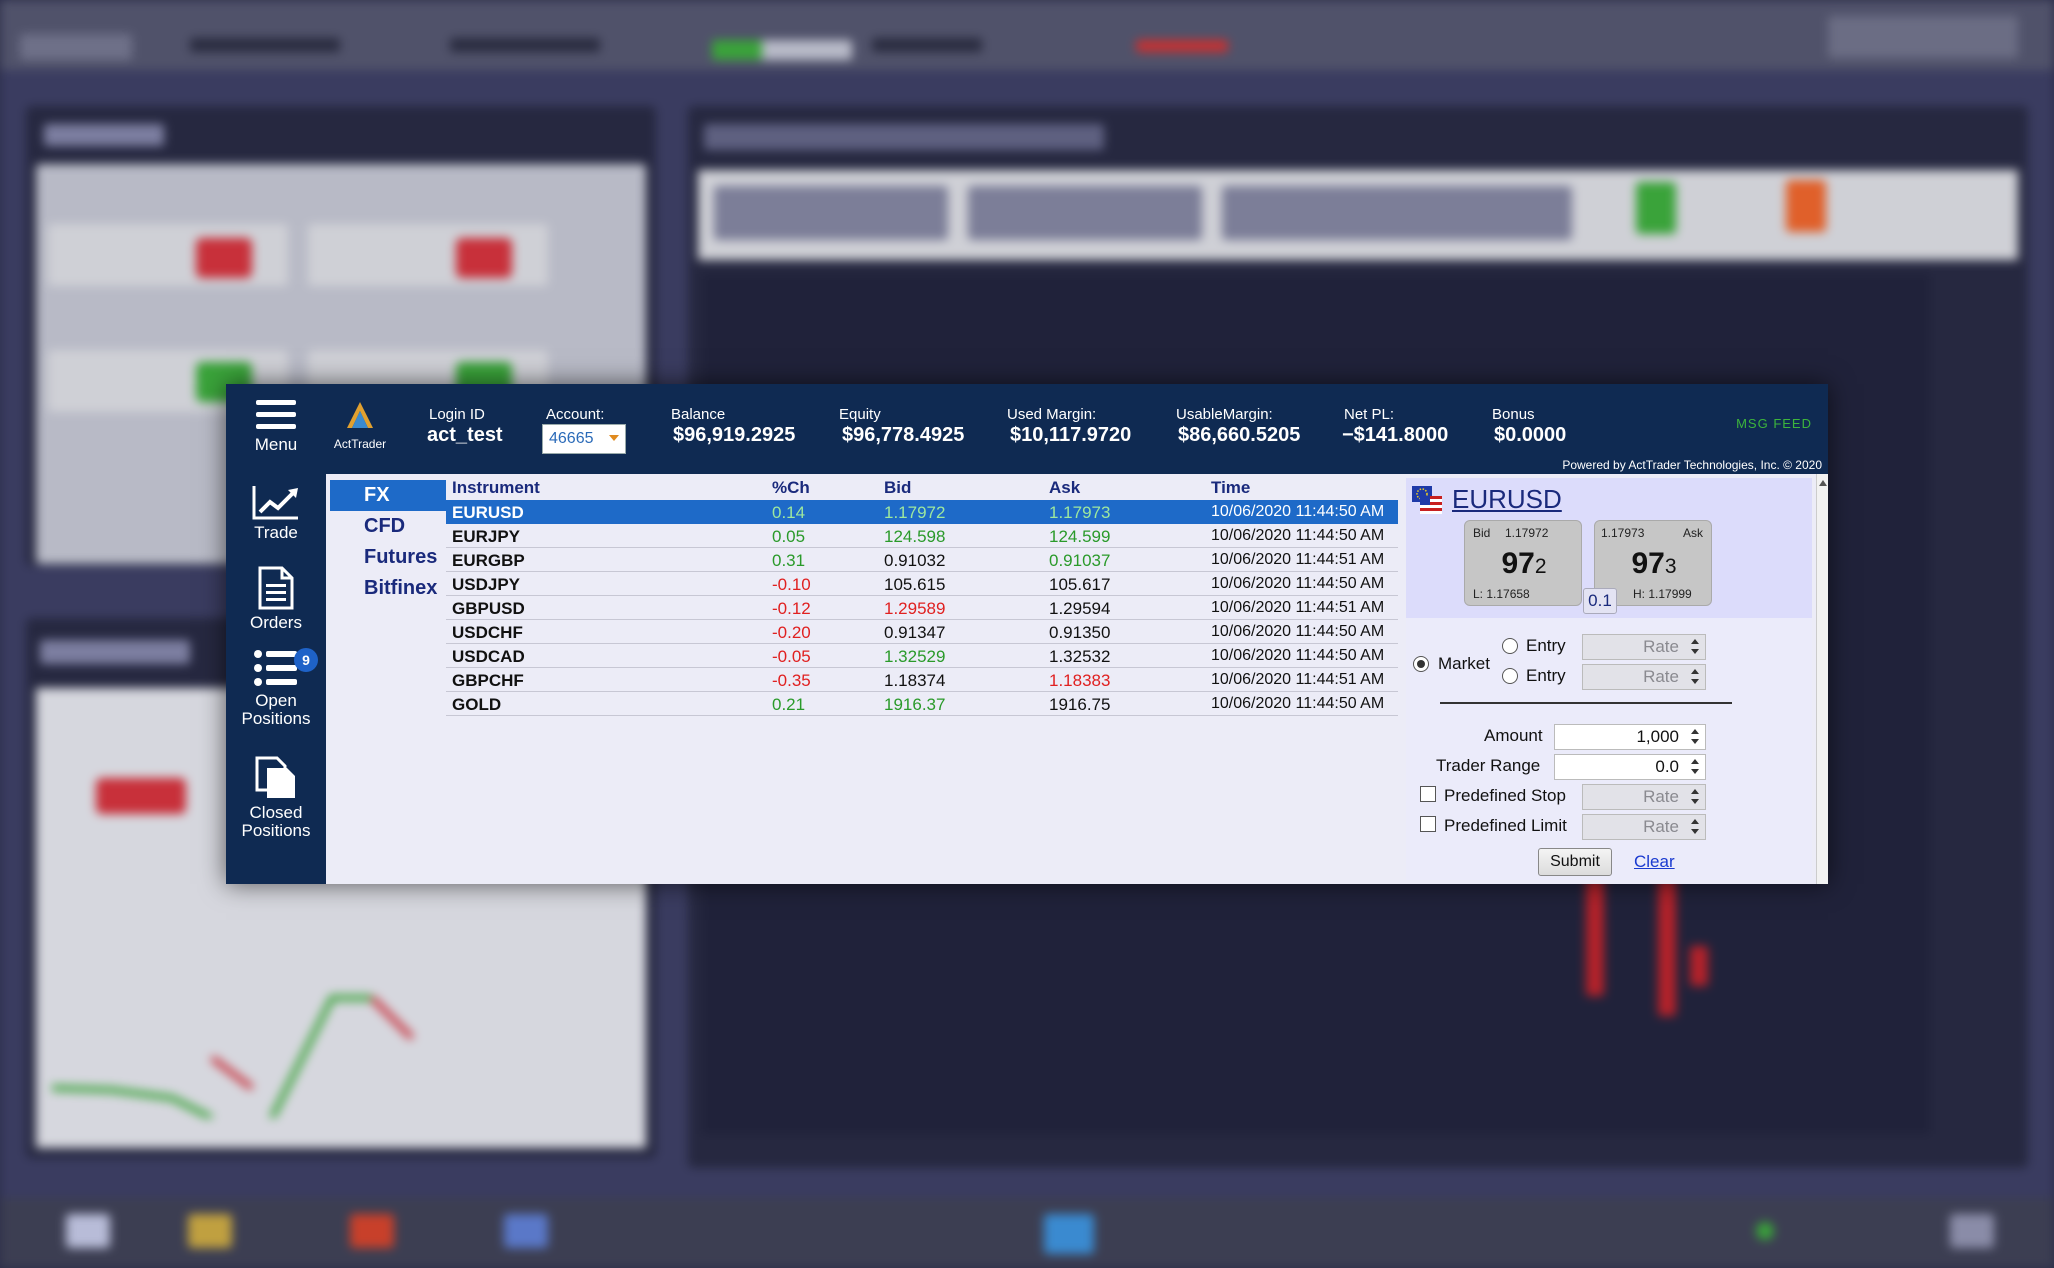 The image size is (2054, 1268). Describe the element at coordinates (791, 632) in the screenshot. I see `quote-change-cell: -0.20` at that location.